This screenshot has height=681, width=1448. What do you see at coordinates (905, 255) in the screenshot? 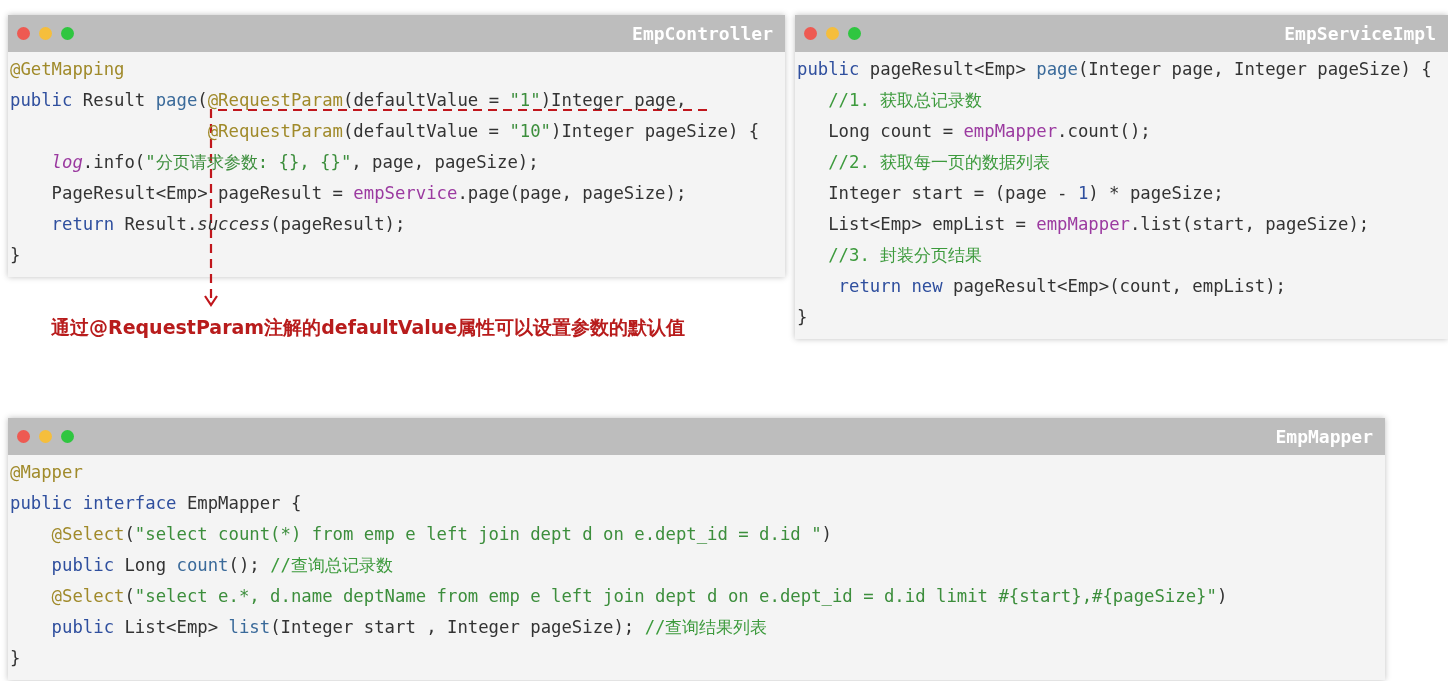
I see `code-line: //3. 封装分页结果` at bounding box center [905, 255].